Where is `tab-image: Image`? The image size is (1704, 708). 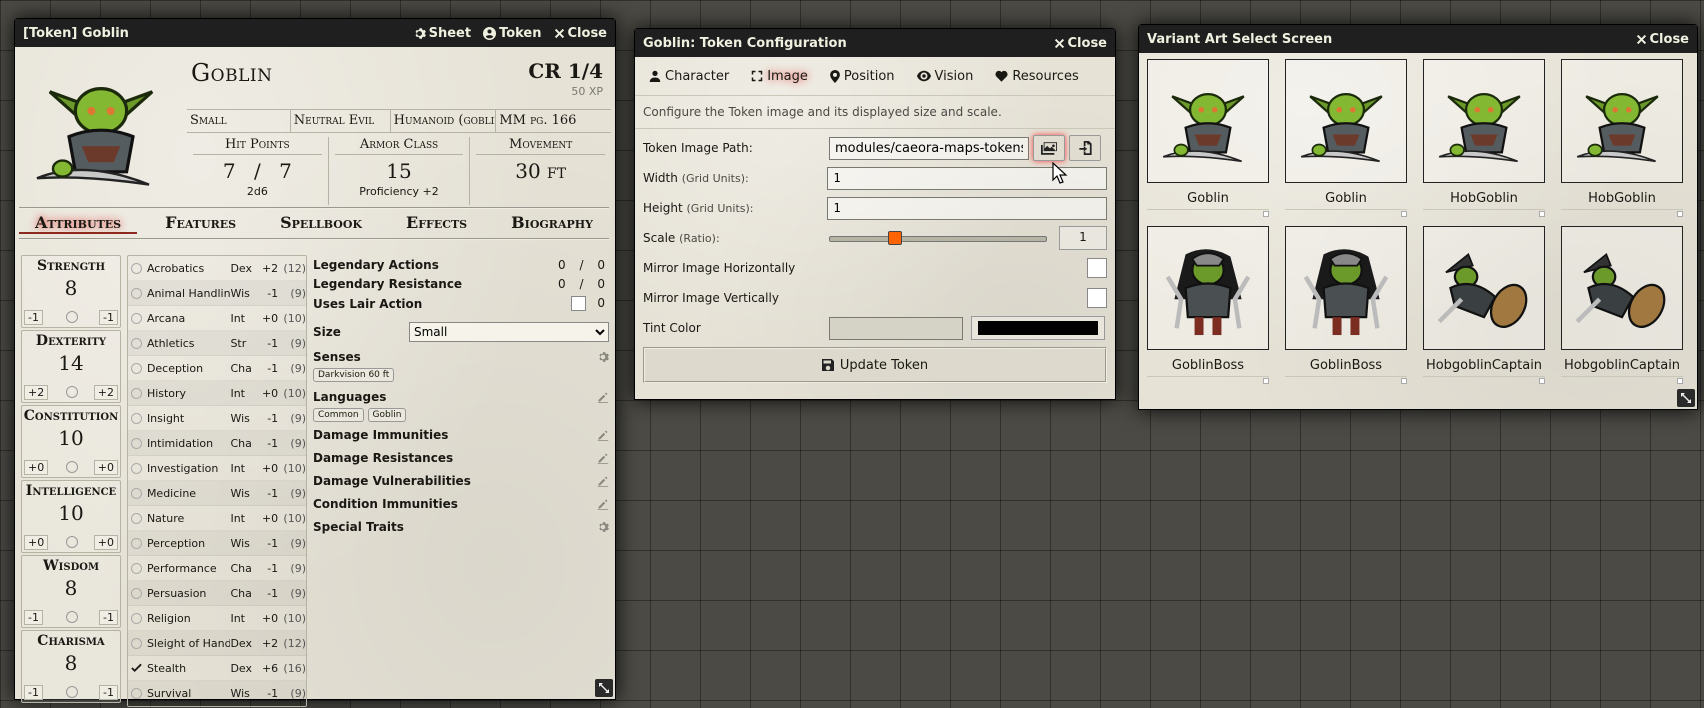
tab-image: Image is located at coordinates (779, 76).